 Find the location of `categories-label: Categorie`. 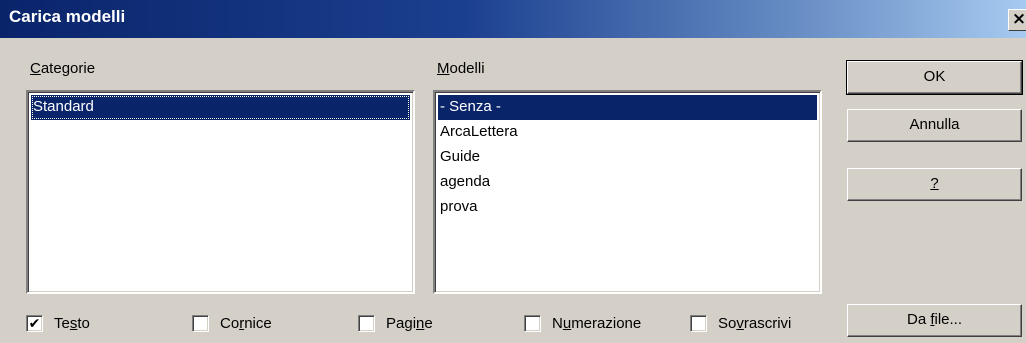

categories-label: Categorie is located at coordinates (63, 68).